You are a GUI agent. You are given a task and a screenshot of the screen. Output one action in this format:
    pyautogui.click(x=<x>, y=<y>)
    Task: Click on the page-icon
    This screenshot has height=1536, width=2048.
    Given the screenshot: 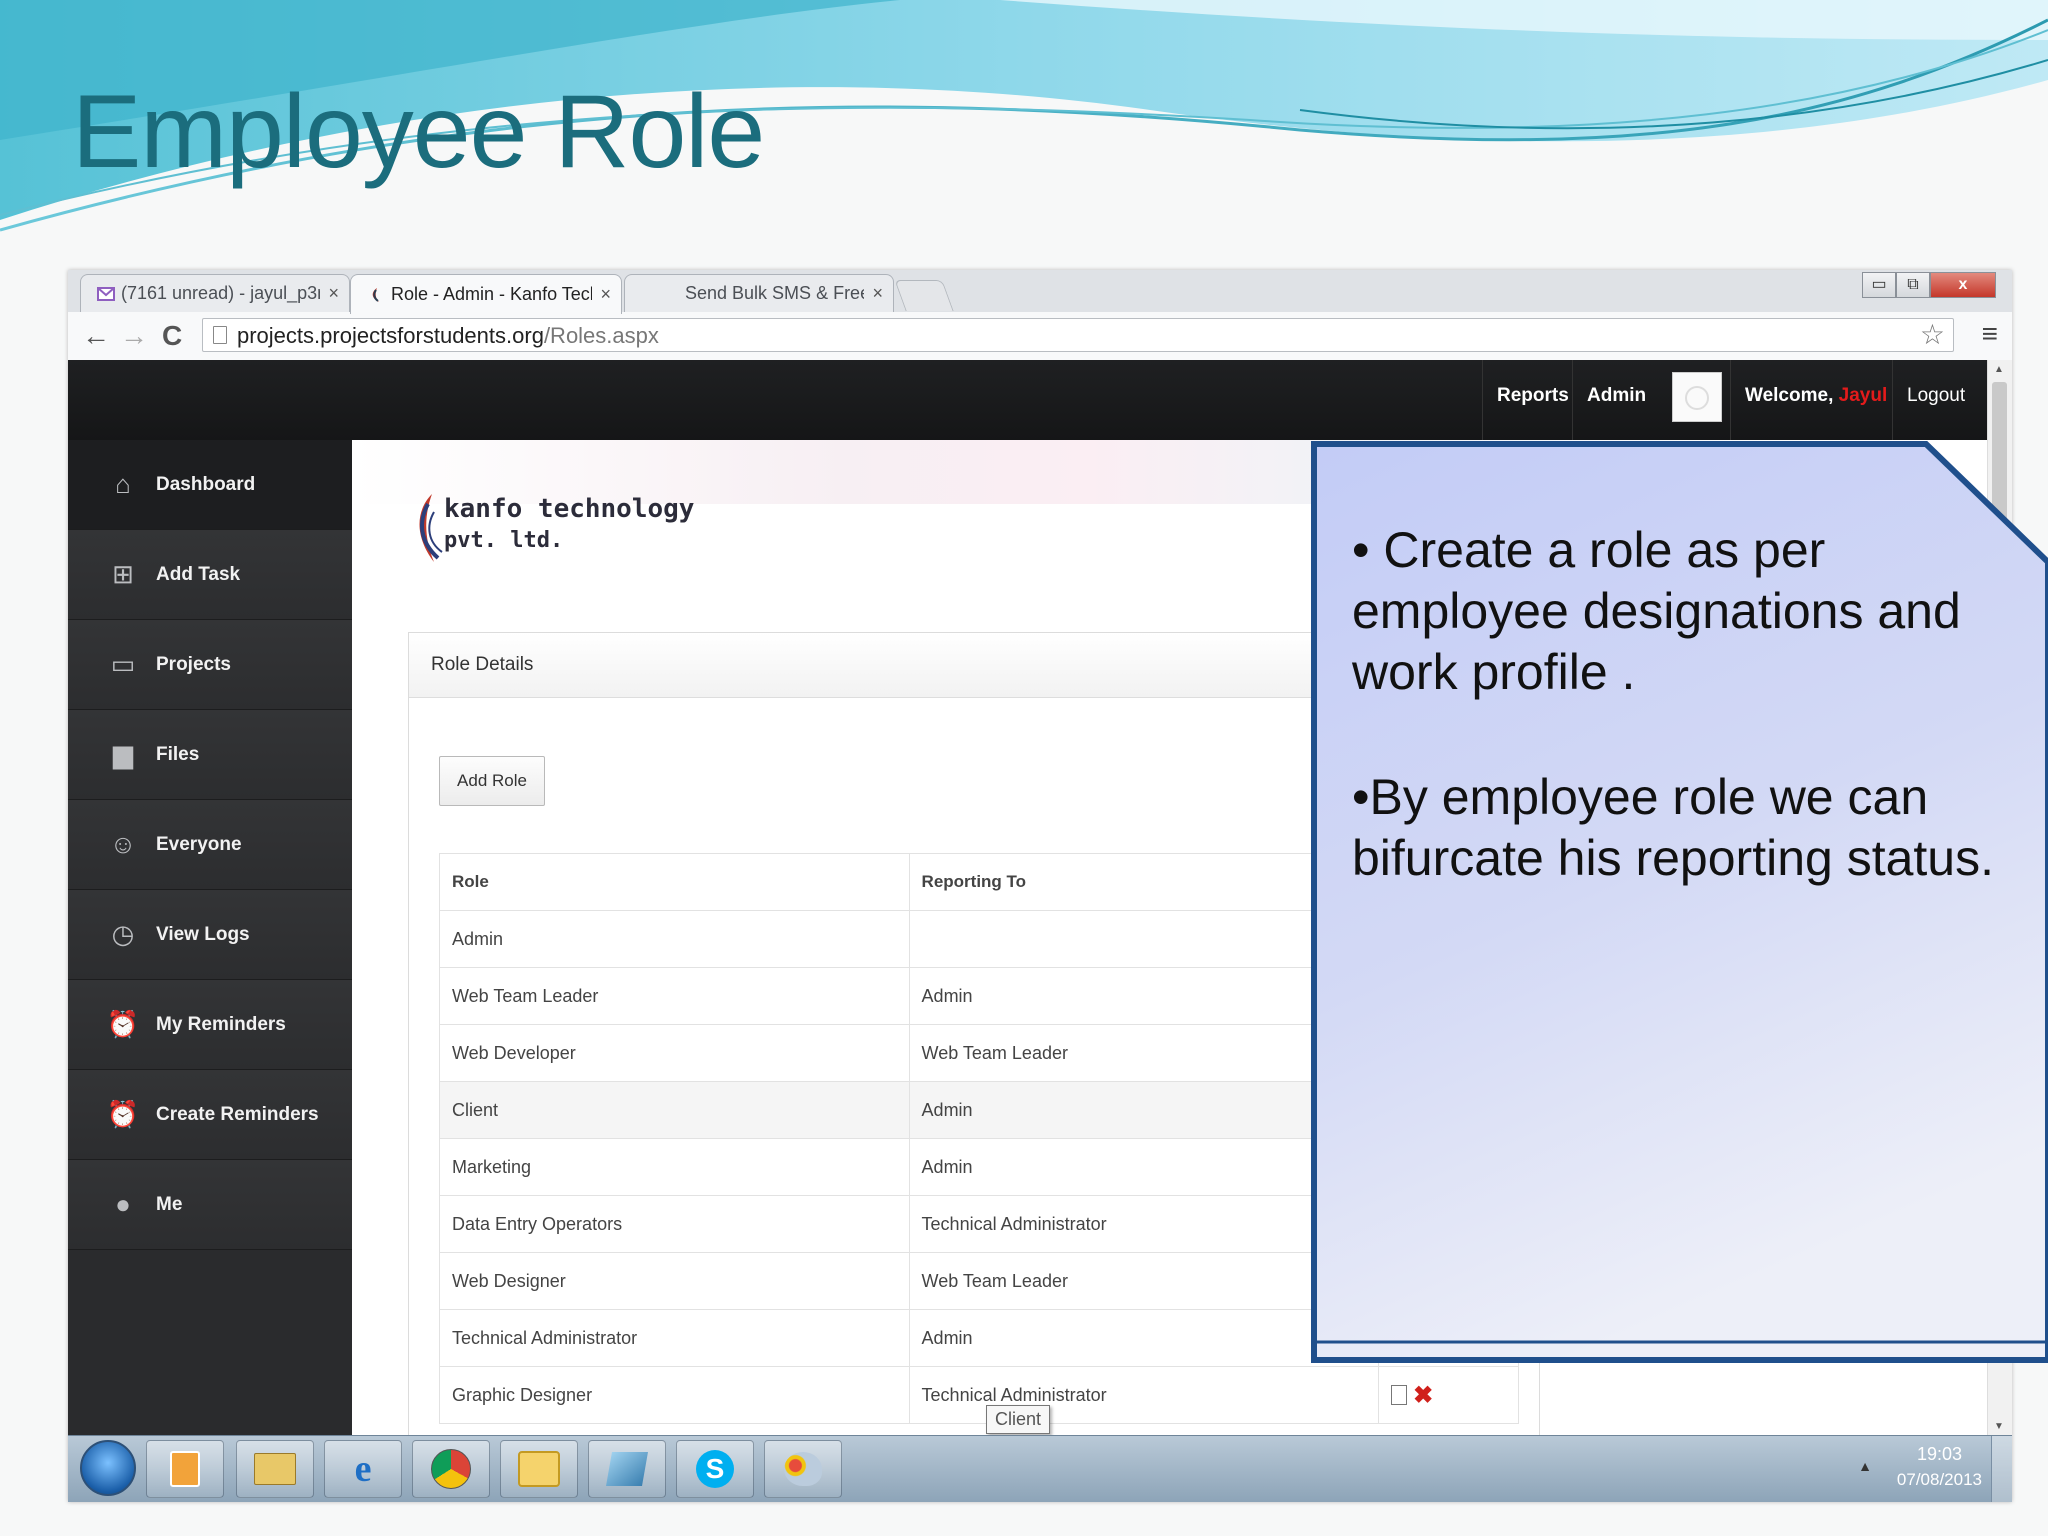 What is the action you would take?
    pyautogui.click(x=220, y=335)
    